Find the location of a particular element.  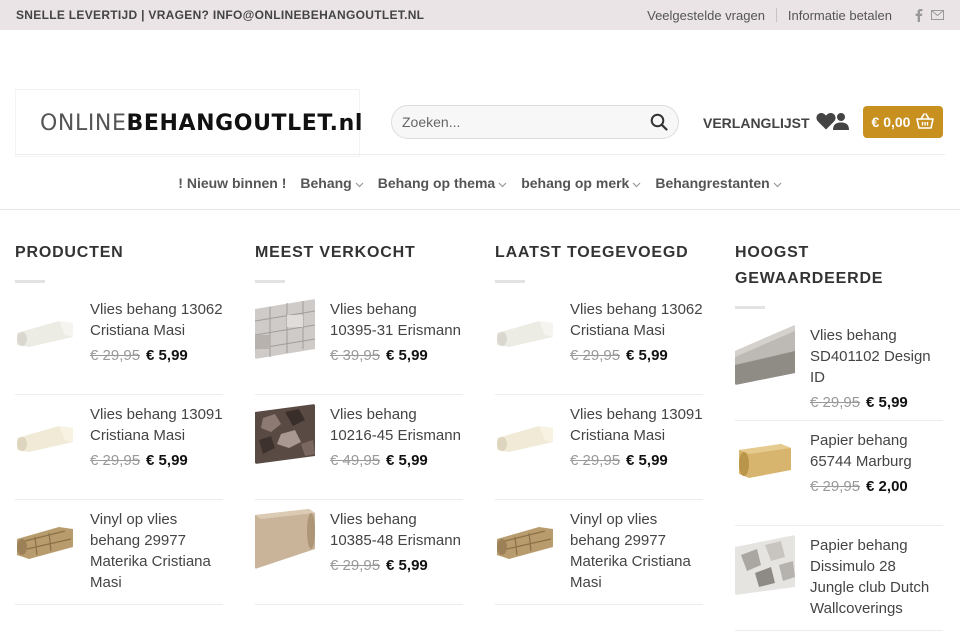

account-icon is located at coordinates (841, 123).